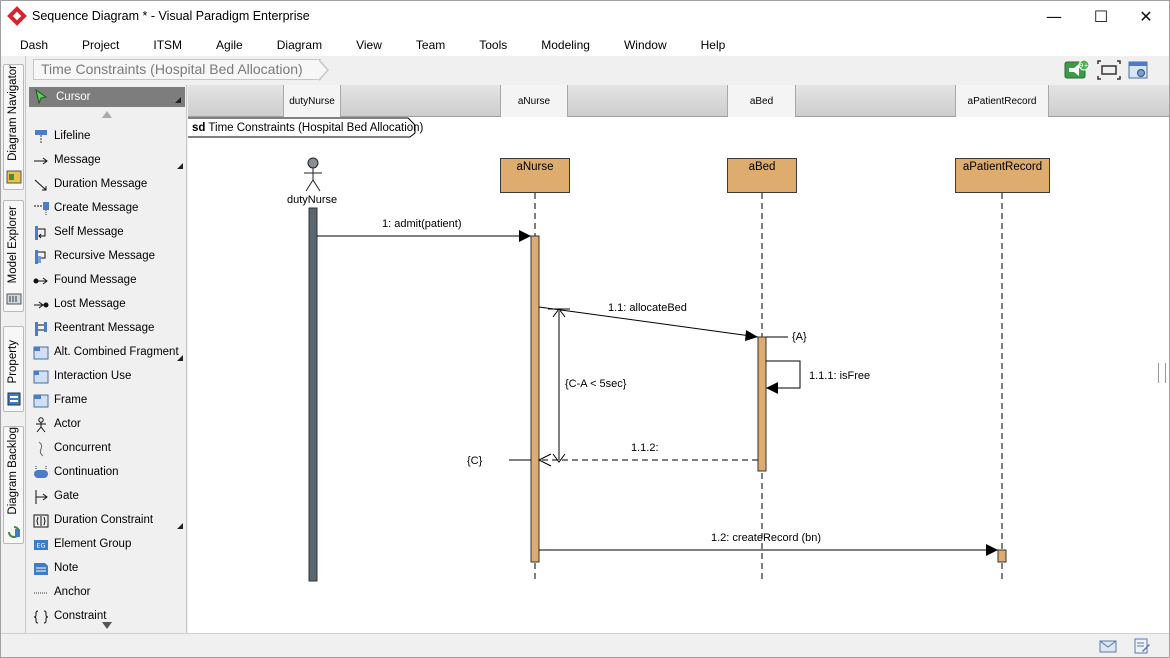  I want to click on edit-document-icon, so click(1142, 646).